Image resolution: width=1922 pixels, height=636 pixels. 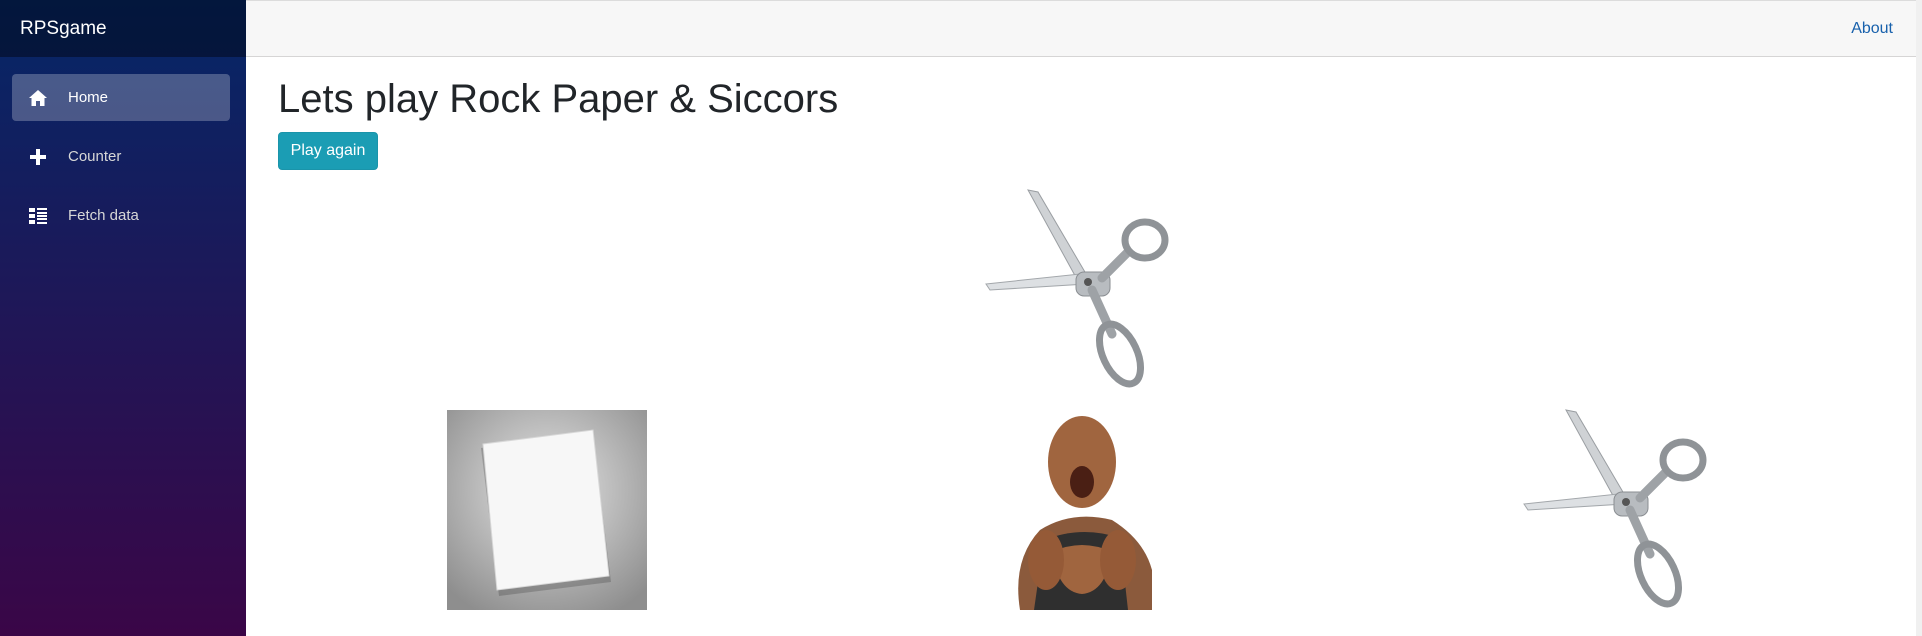 What do you see at coordinates (1919, 318) in the screenshot?
I see `window-scrollbar` at bounding box center [1919, 318].